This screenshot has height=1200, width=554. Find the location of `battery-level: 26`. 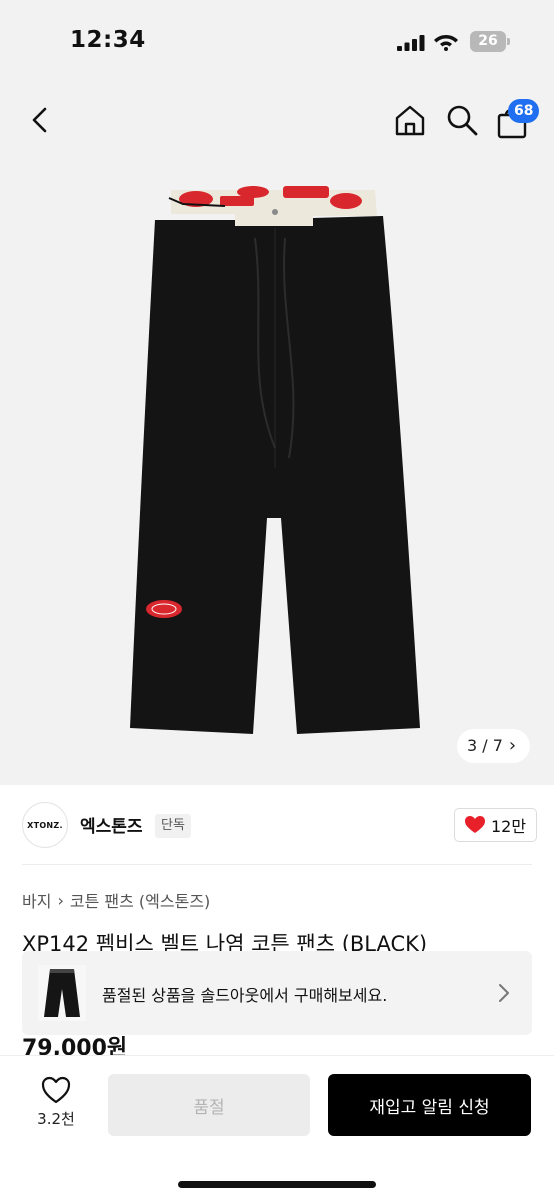

battery-level: 26 is located at coordinates (488, 41).